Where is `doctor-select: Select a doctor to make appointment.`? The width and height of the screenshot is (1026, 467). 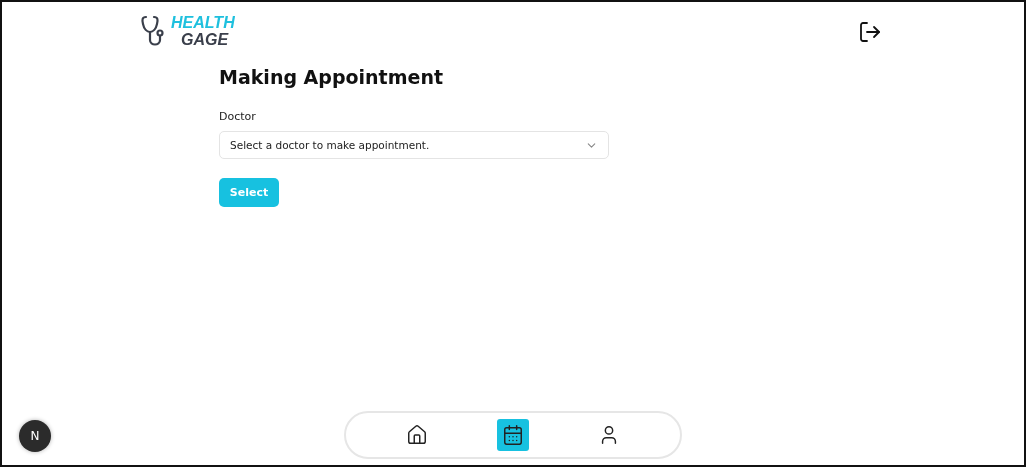
doctor-select: Select a doctor to make appointment. is located at coordinates (414, 145).